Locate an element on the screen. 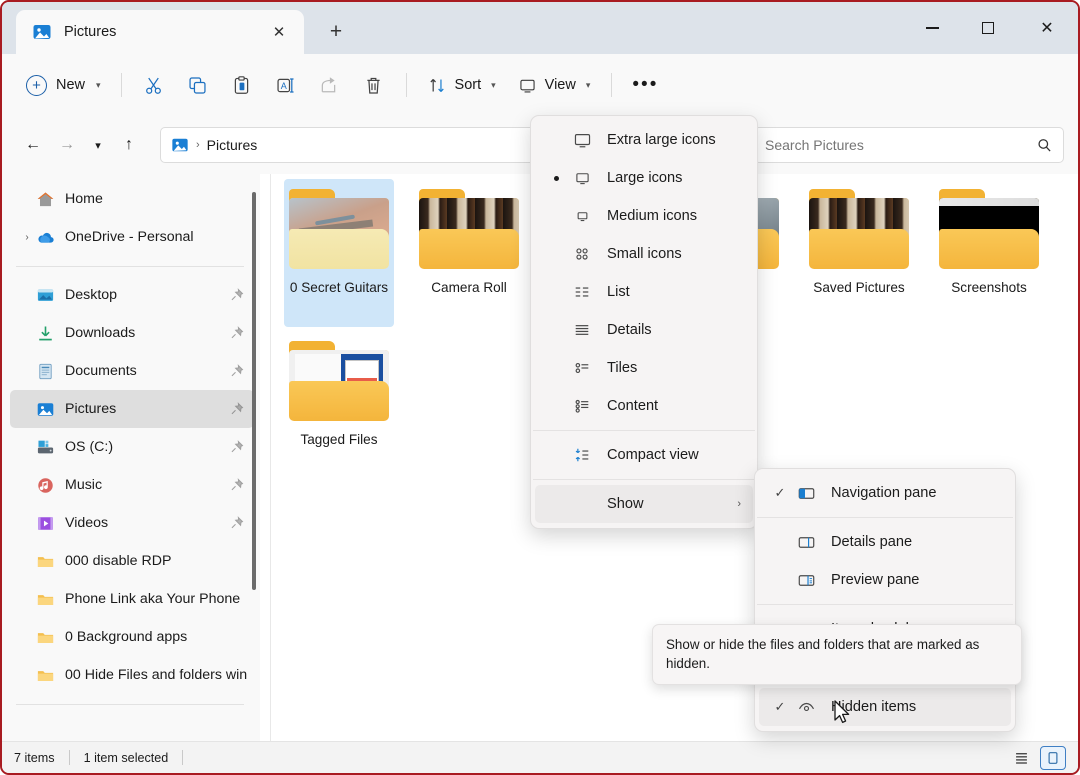 This screenshot has height=775, width=1080. rename-button: A is located at coordinates (286, 85).